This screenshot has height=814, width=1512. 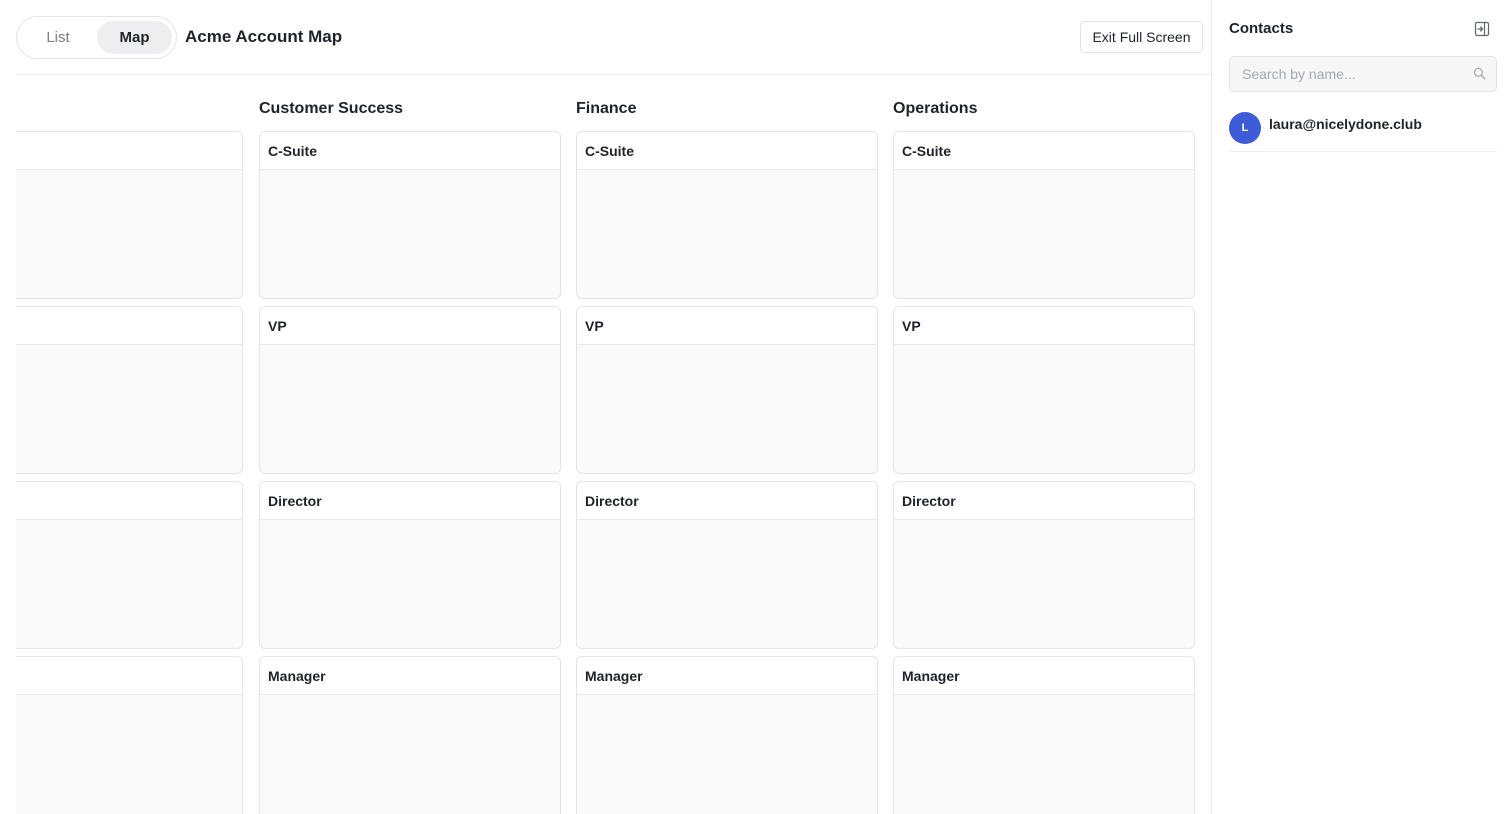 What do you see at coordinates (58, 37) in the screenshot?
I see `list-view-button: List` at bounding box center [58, 37].